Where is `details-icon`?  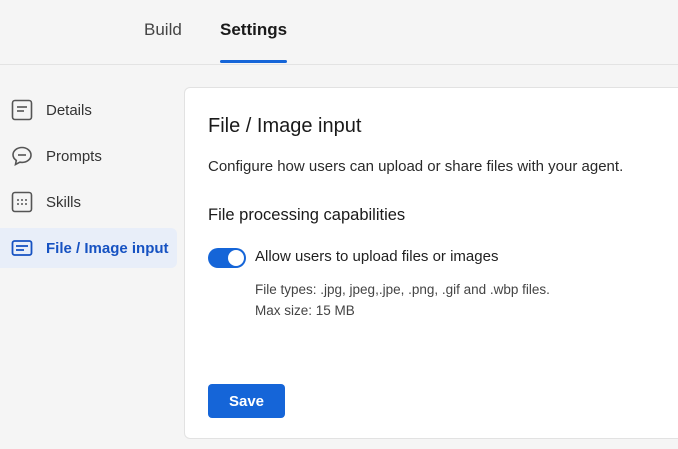 details-icon is located at coordinates (22, 110).